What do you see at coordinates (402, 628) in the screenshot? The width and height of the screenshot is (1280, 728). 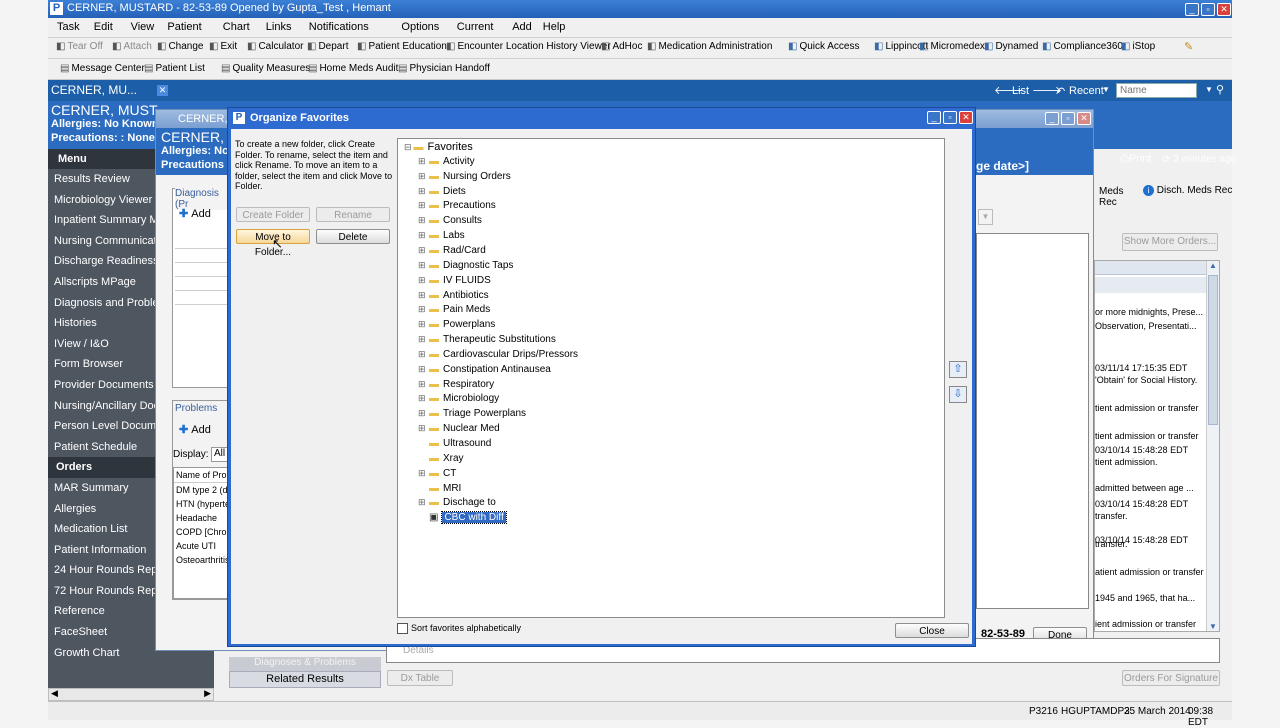 I see `sort-checkbox` at bounding box center [402, 628].